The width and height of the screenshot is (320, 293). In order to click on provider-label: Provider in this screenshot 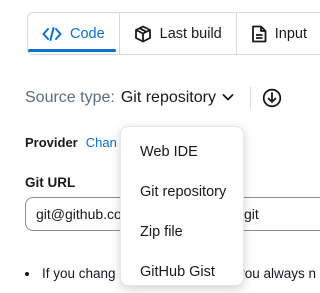, I will do `click(51, 142)`.